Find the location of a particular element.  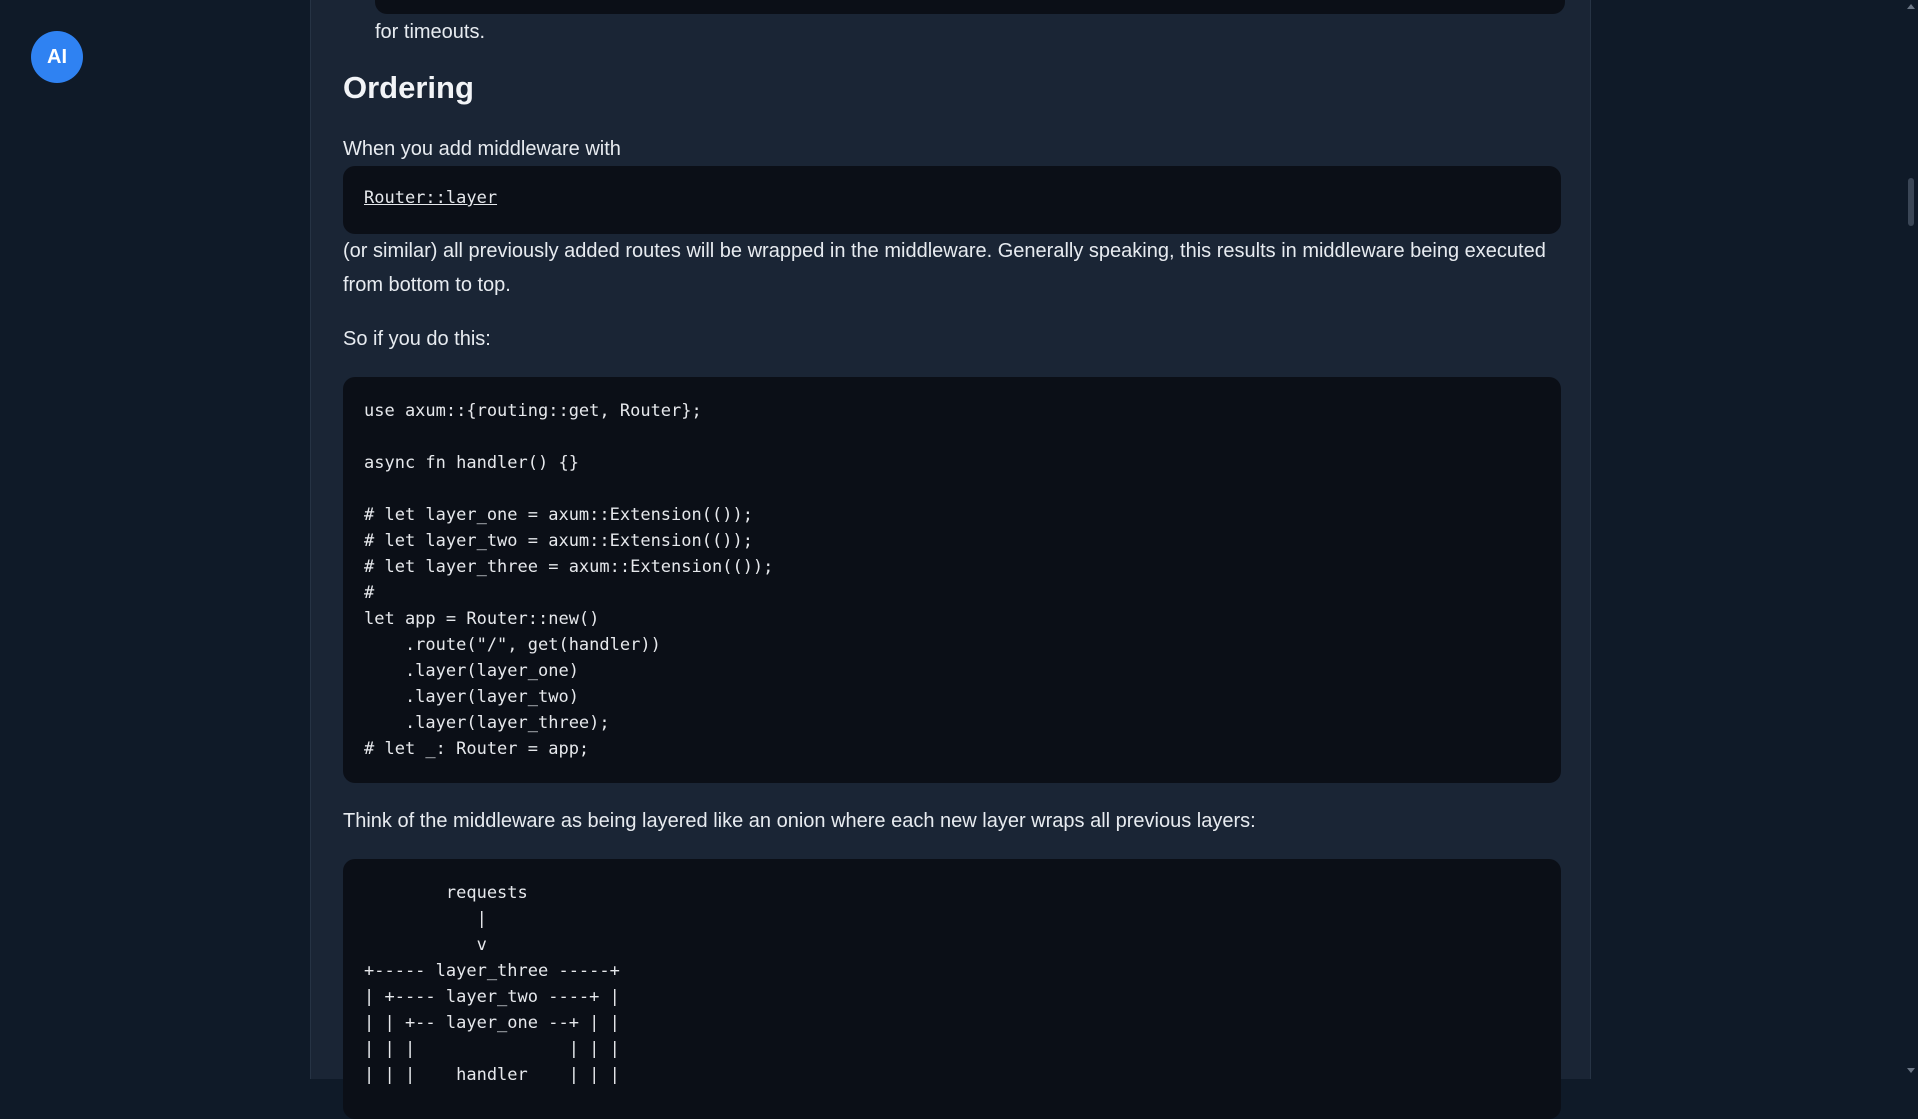

scroll-down-arrow-icon is located at coordinates (1911, 1070).